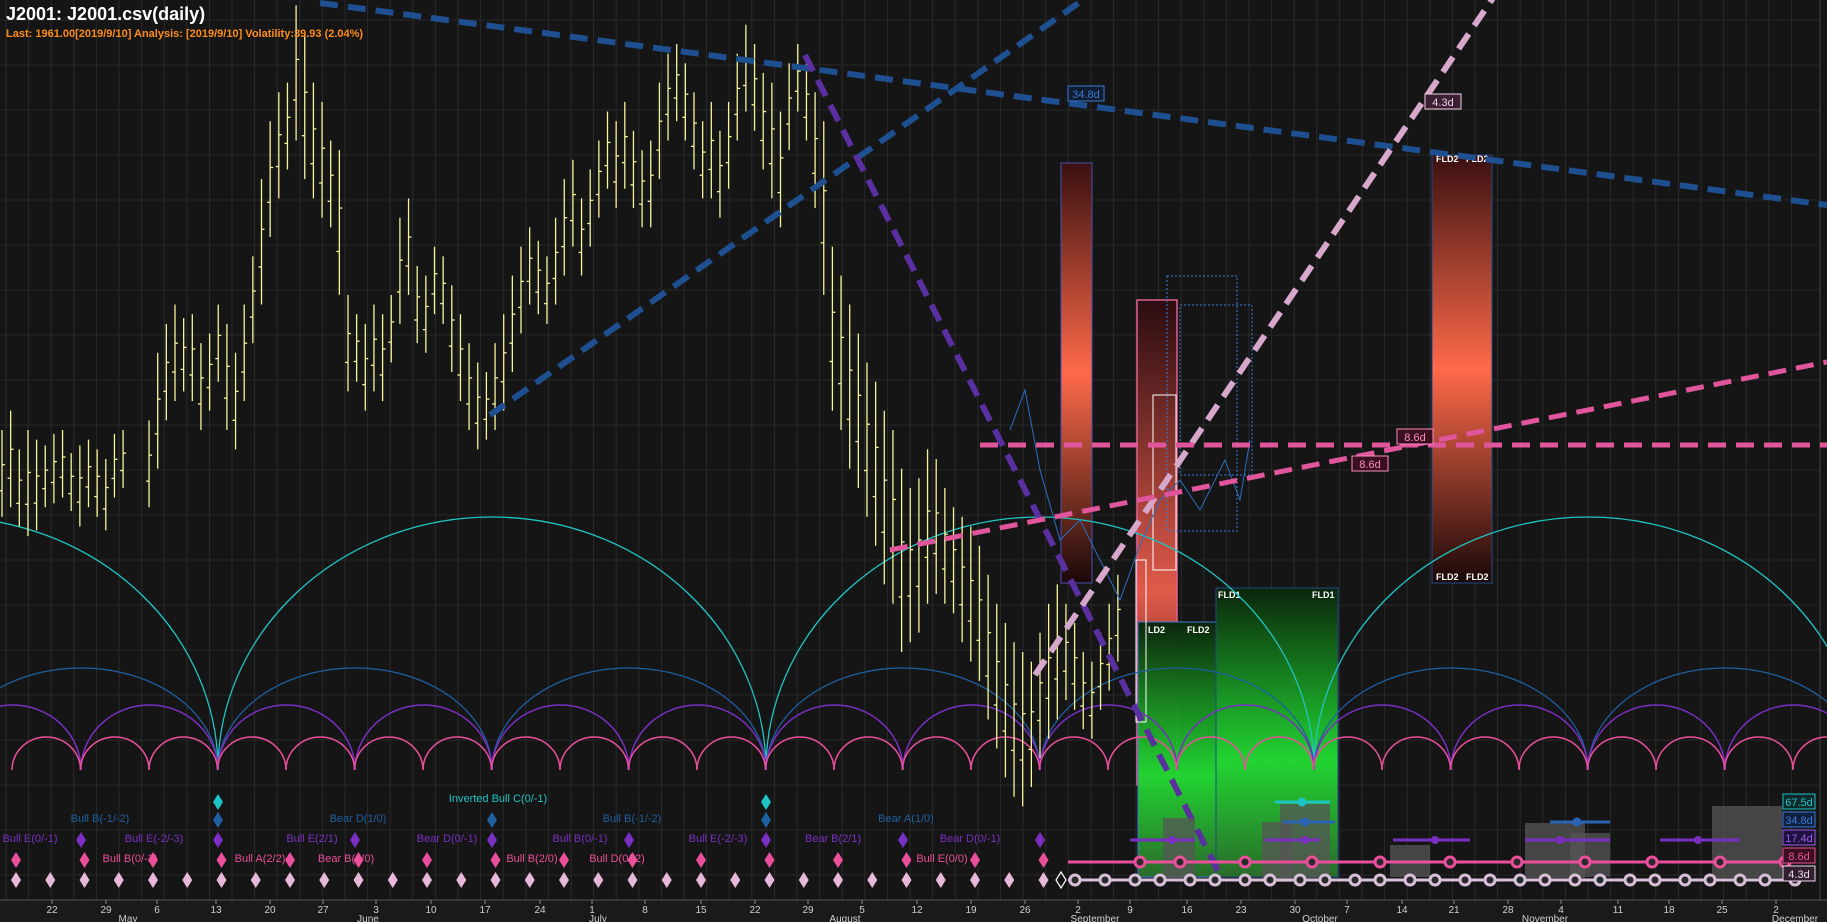 This screenshot has width=1827, height=922. I want to click on x-month-label: August, so click(844, 918).